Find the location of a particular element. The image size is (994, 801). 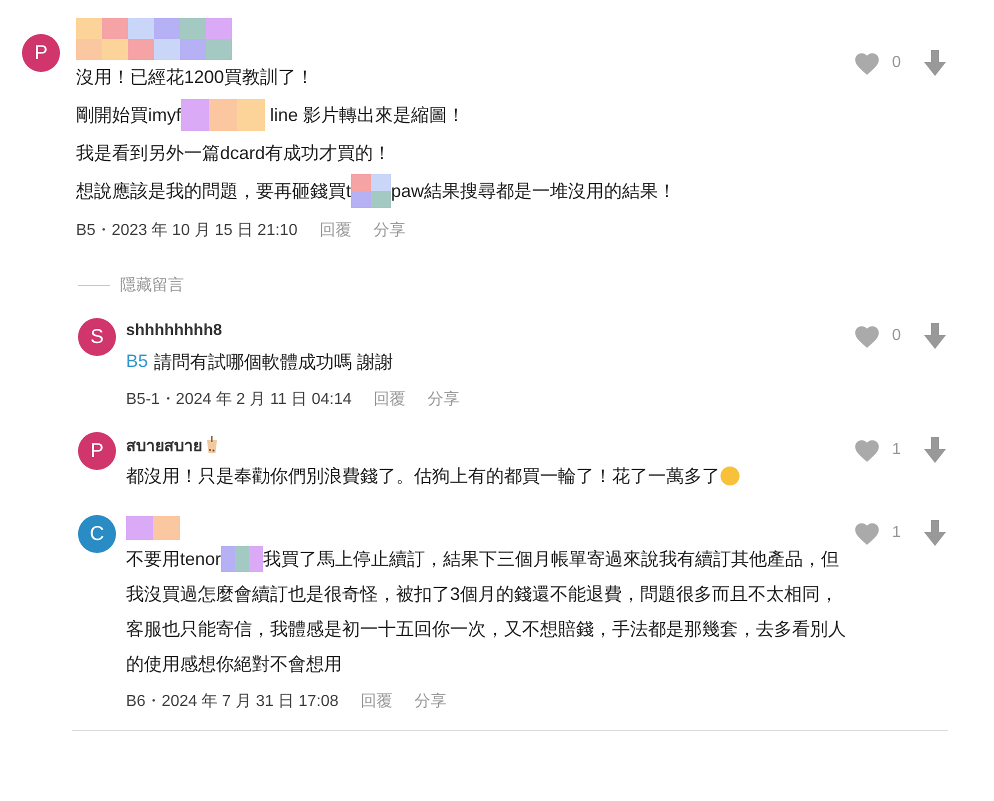

hide-replies-toggle: 隱藏留言 is located at coordinates (131, 285).